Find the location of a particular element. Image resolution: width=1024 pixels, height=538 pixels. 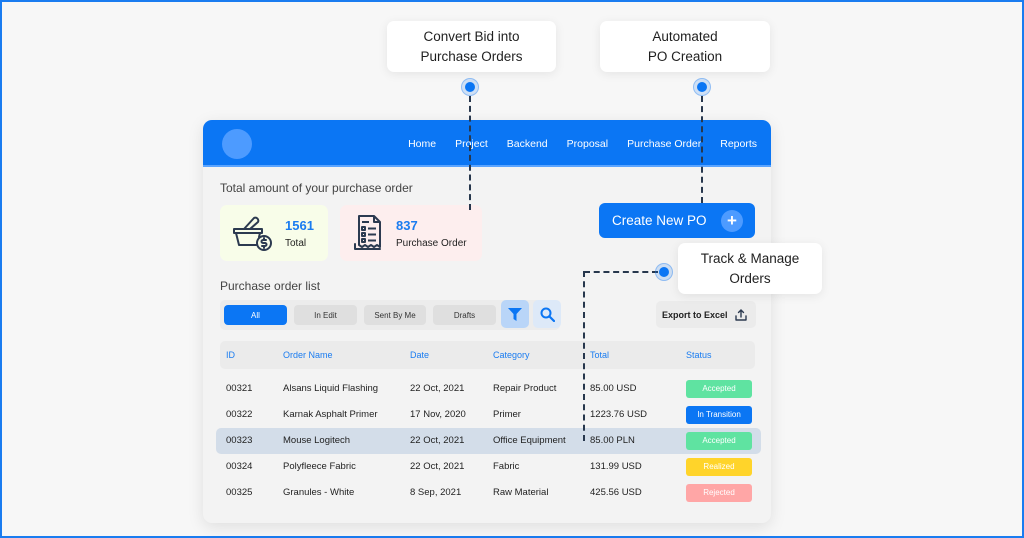

column-header-order-name: Order Name is located at coordinates (308, 355).